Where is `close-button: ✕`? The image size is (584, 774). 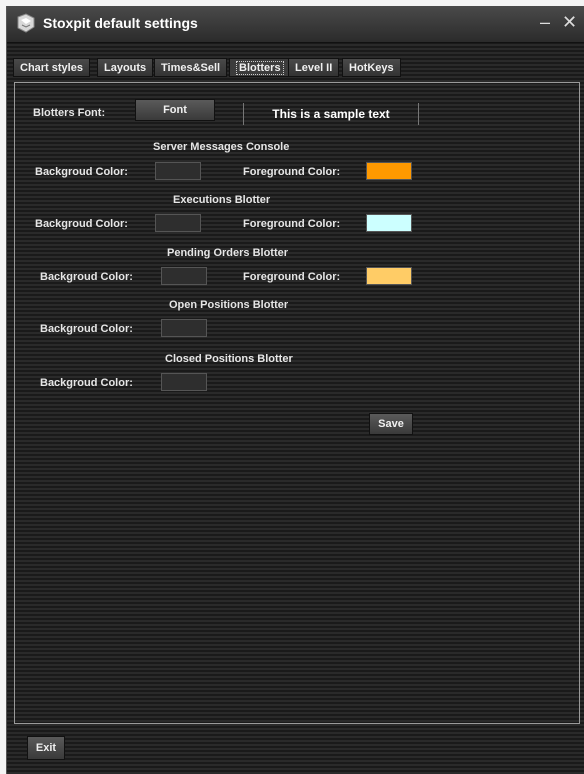
close-button: ✕ is located at coordinates (569, 22).